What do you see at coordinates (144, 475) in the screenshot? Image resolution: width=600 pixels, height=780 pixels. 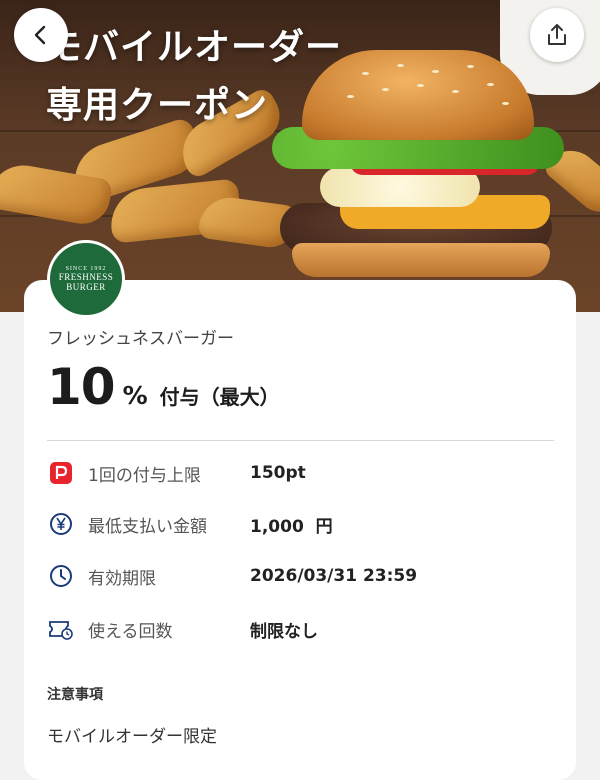 I see `detail-label: 1回の付与上限` at bounding box center [144, 475].